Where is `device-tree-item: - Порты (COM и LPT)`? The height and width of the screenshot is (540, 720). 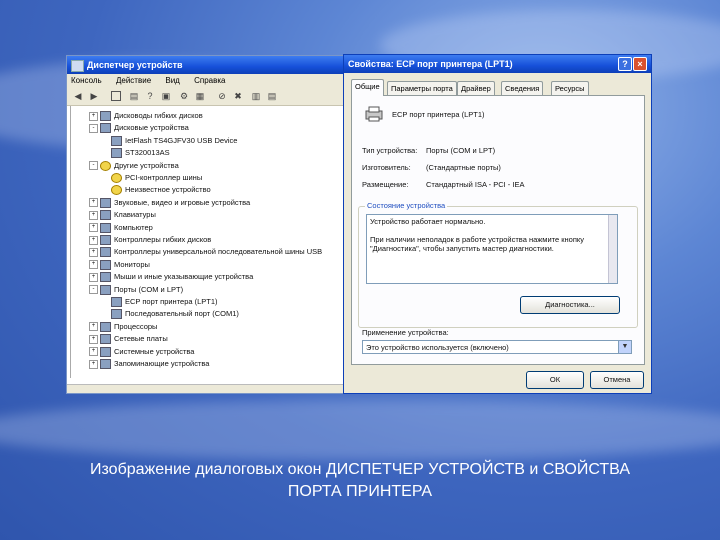 device-tree-item: - Порты (COM и LPT) is located at coordinates (136, 290).